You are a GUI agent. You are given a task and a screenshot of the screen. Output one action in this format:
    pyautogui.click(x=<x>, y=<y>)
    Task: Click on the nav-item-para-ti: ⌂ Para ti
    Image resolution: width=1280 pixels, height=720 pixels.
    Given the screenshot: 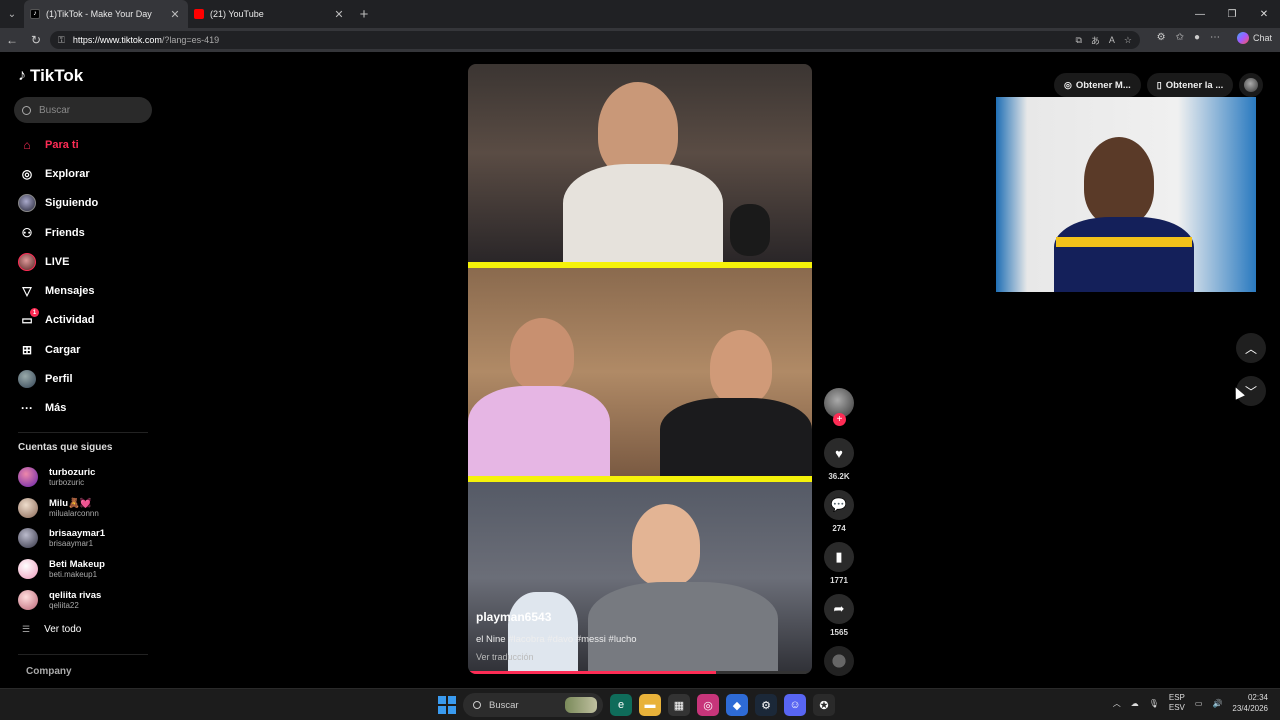 What is the action you would take?
    pyautogui.click(x=80, y=144)
    